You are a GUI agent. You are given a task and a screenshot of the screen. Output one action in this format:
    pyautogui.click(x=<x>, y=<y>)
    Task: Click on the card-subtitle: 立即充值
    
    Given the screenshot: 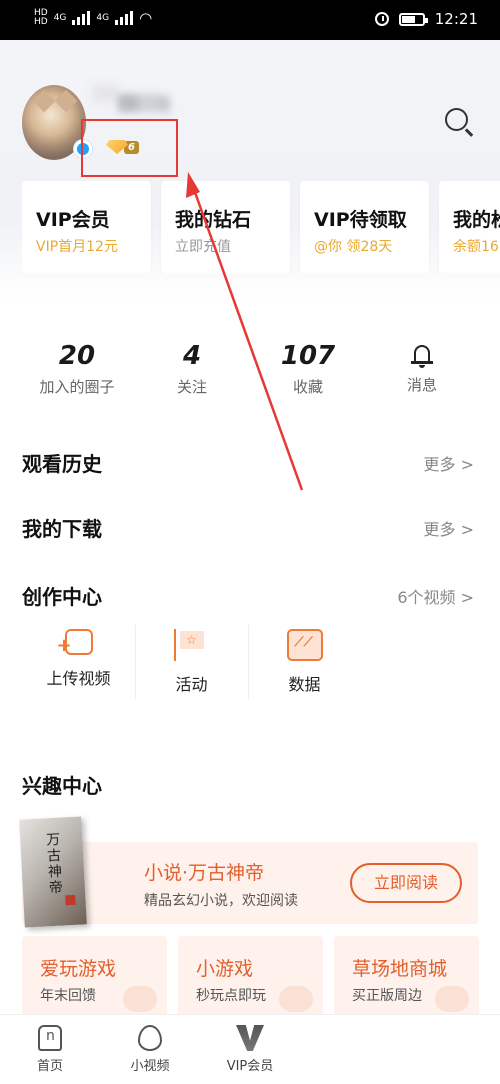 What is the action you would take?
    pyautogui.click(x=203, y=247)
    